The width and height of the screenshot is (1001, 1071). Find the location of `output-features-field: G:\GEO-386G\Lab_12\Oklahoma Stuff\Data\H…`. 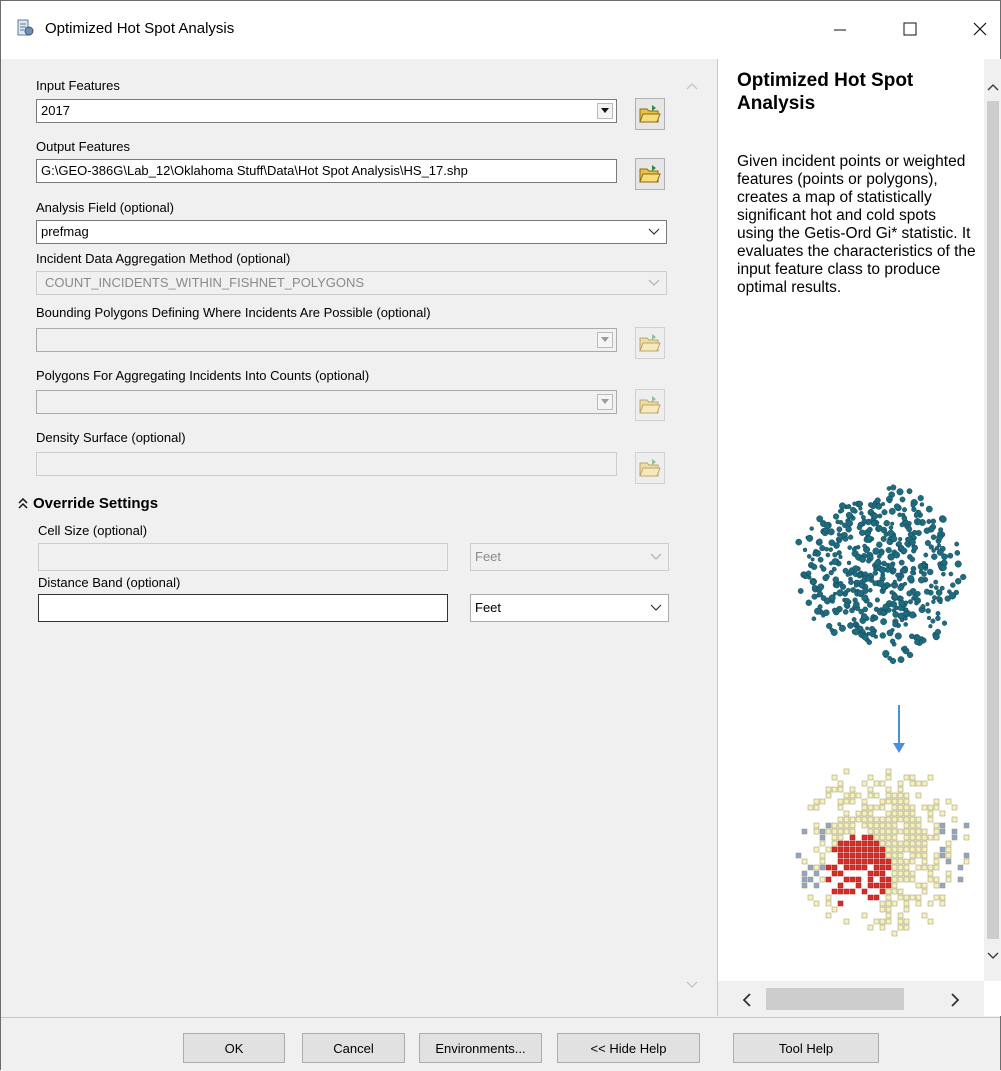

output-features-field: G:\GEO-386G\Lab_12\Oklahoma Stuff\Data\H… is located at coordinates (326, 171).